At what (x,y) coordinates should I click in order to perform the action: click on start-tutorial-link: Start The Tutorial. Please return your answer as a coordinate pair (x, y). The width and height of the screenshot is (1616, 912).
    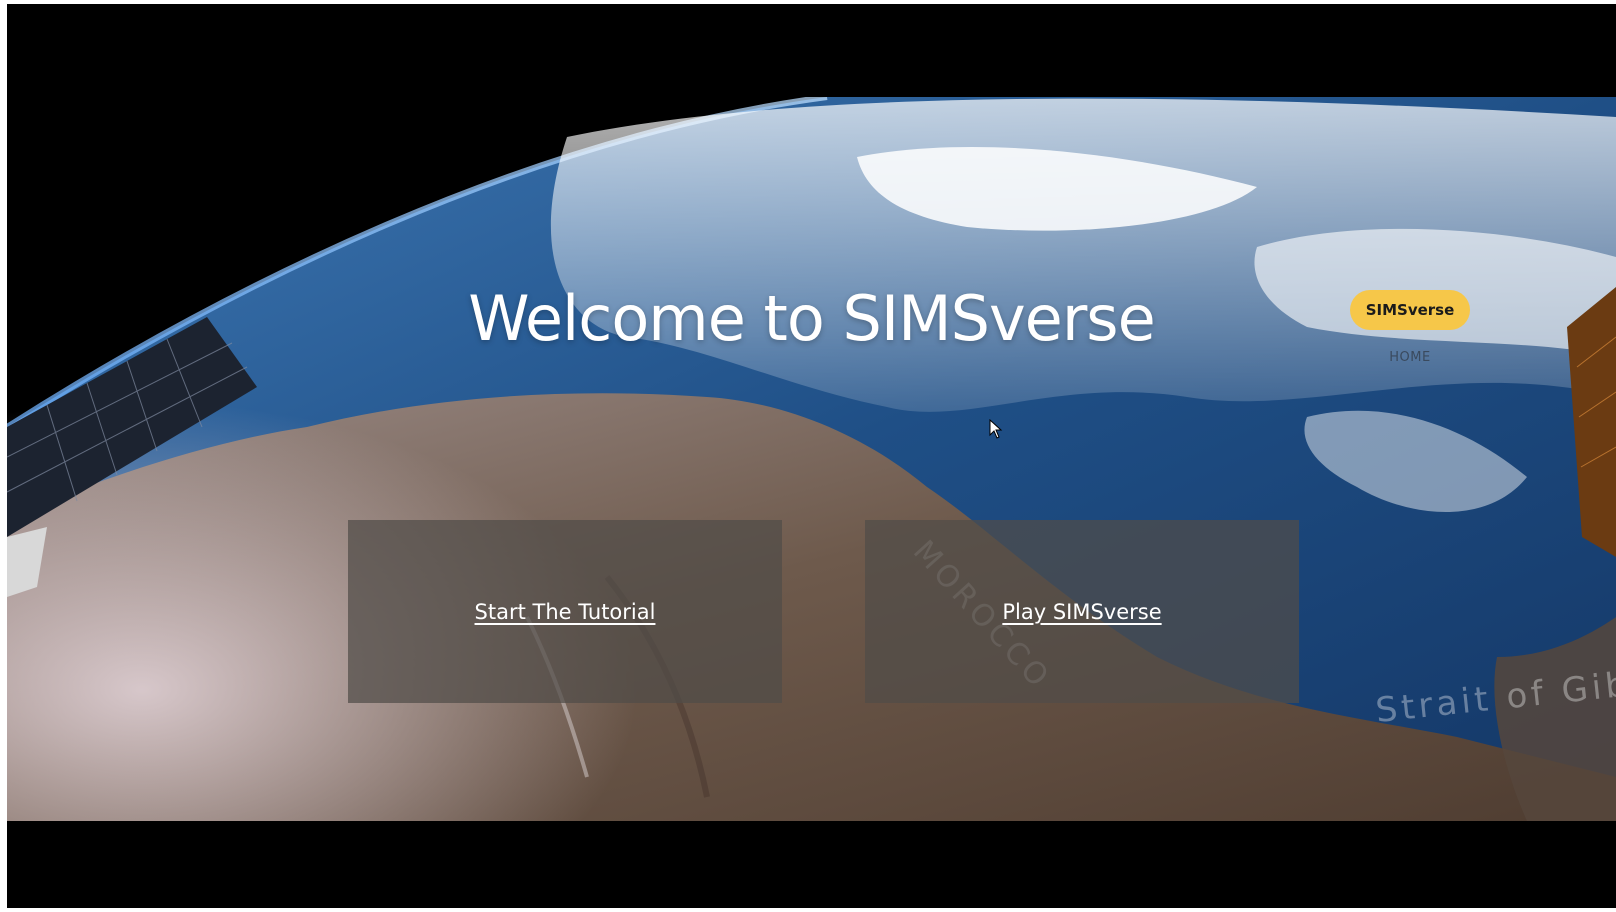
    Looking at the image, I should click on (565, 612).